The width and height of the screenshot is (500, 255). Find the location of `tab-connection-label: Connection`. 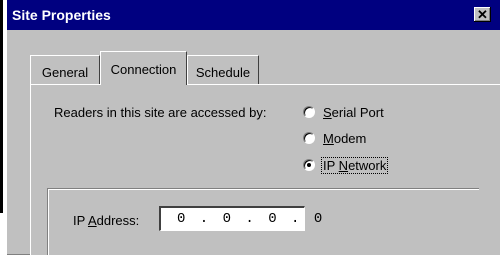

tab-connection-label: Connection is located at coordinates (143, 69).